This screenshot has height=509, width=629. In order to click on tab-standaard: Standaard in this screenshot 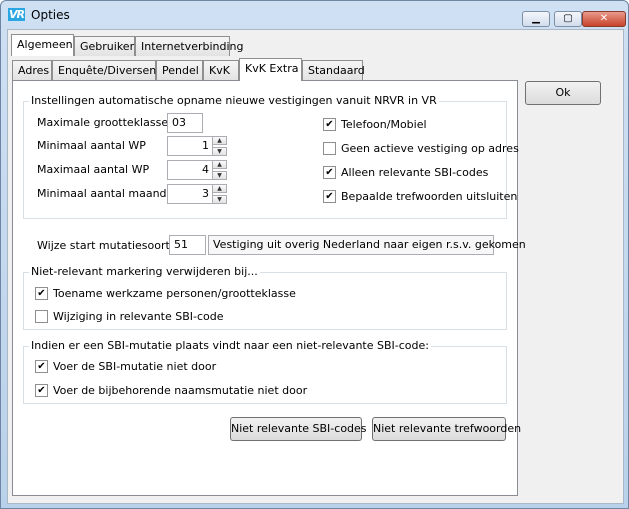, I will do `click(333, 70)`.